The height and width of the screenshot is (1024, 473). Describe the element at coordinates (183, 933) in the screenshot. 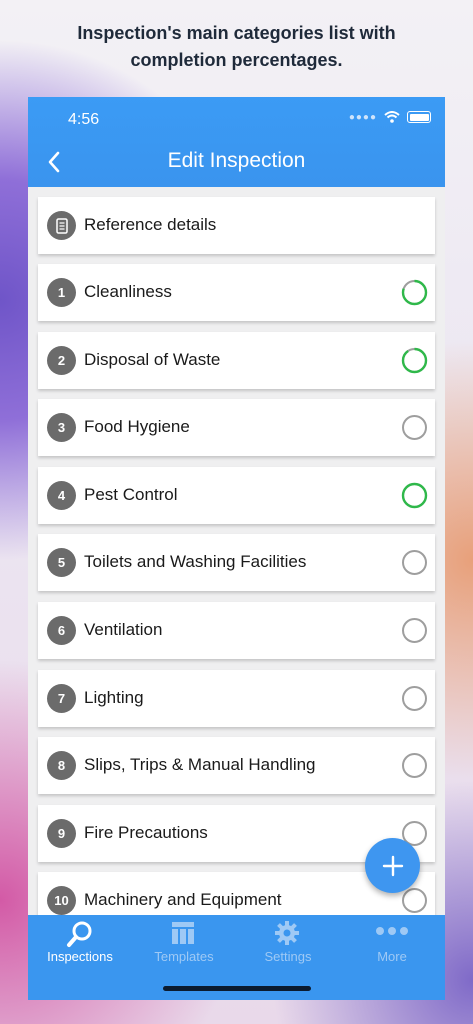

I see `templates-icon` at that location.